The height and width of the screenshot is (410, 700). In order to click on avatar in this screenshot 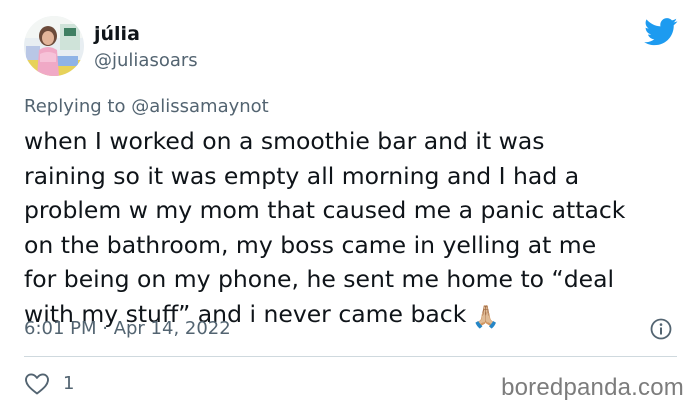, I will do `click(54, 46)`.